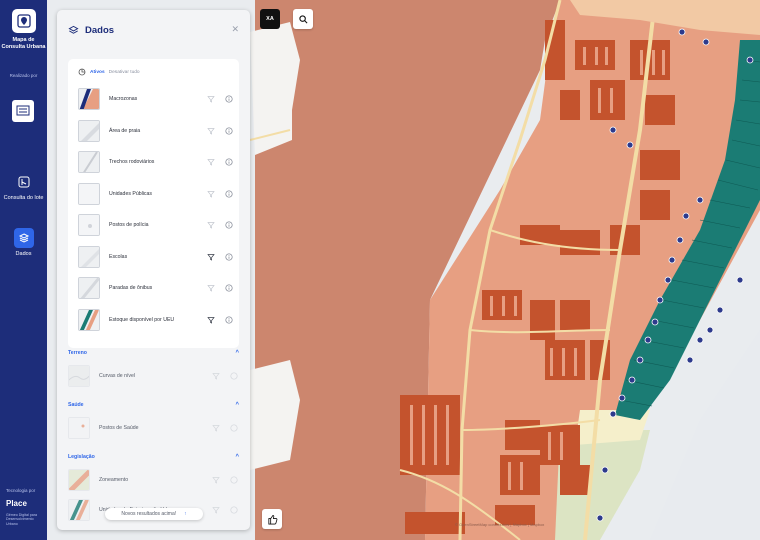 This screenshot has width=760, height=540. I want to click on layer-label: Escolas, so click(118, 256).